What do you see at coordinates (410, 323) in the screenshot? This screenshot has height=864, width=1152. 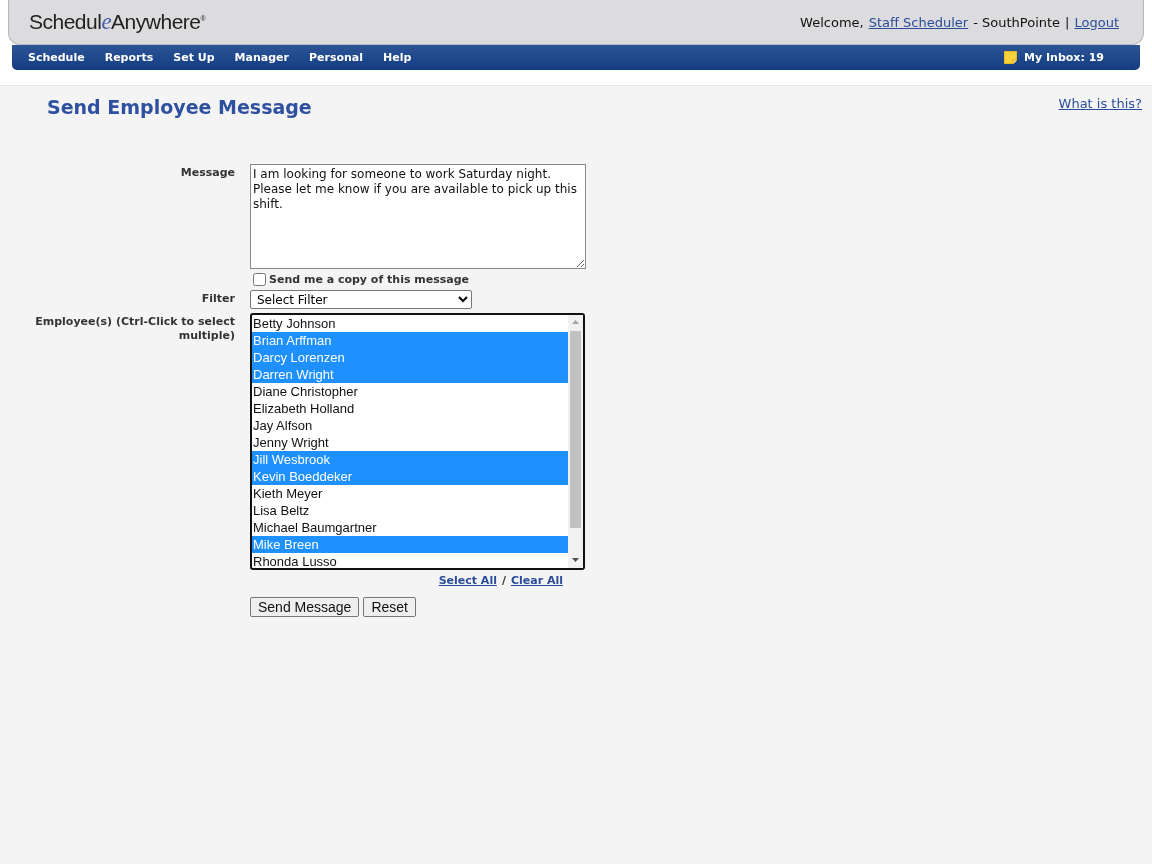 I see `employee-option: Betty Johnson` at bounding box center [410, 323].